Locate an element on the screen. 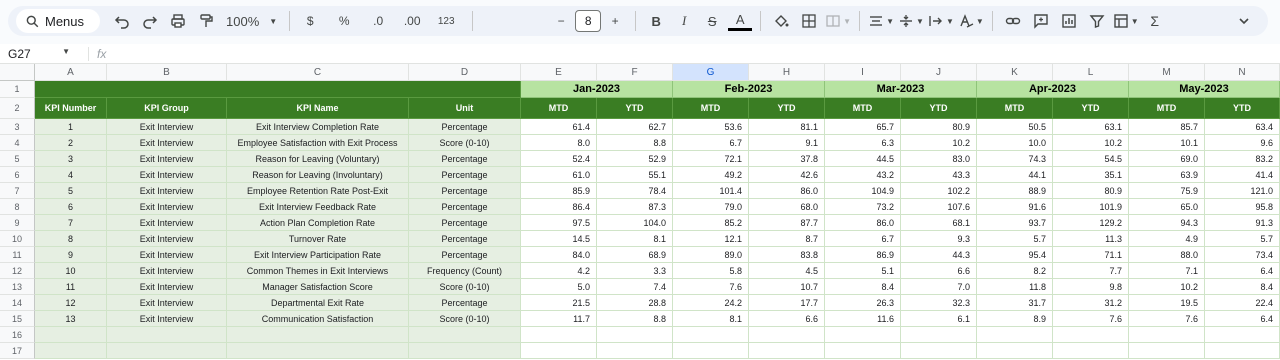  kpi-number-cell: 7 is located at coordinates (71, 223).